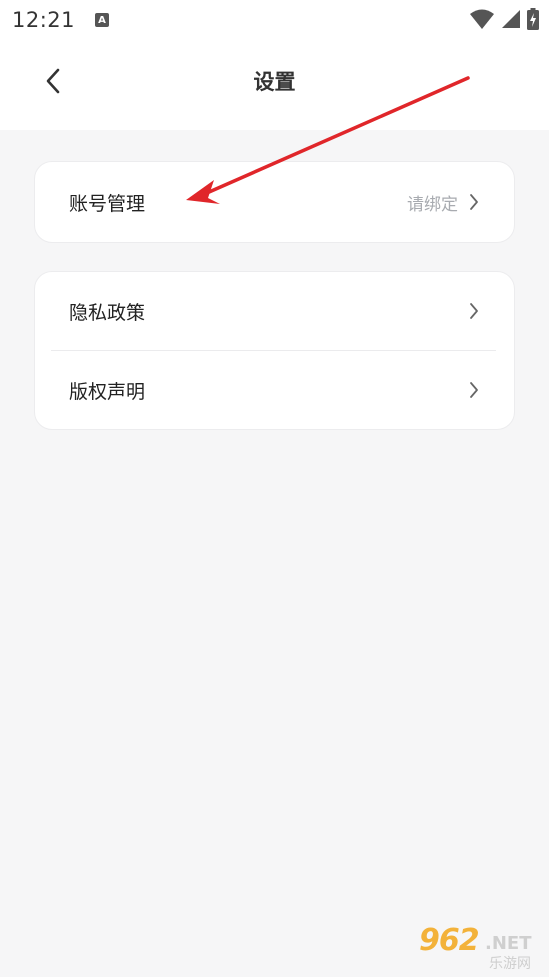 This screenshot has width=549, height=977. Describe the element at coordinates (449, 940) in the screenshot. I see `watermark-number: 962` at that location.